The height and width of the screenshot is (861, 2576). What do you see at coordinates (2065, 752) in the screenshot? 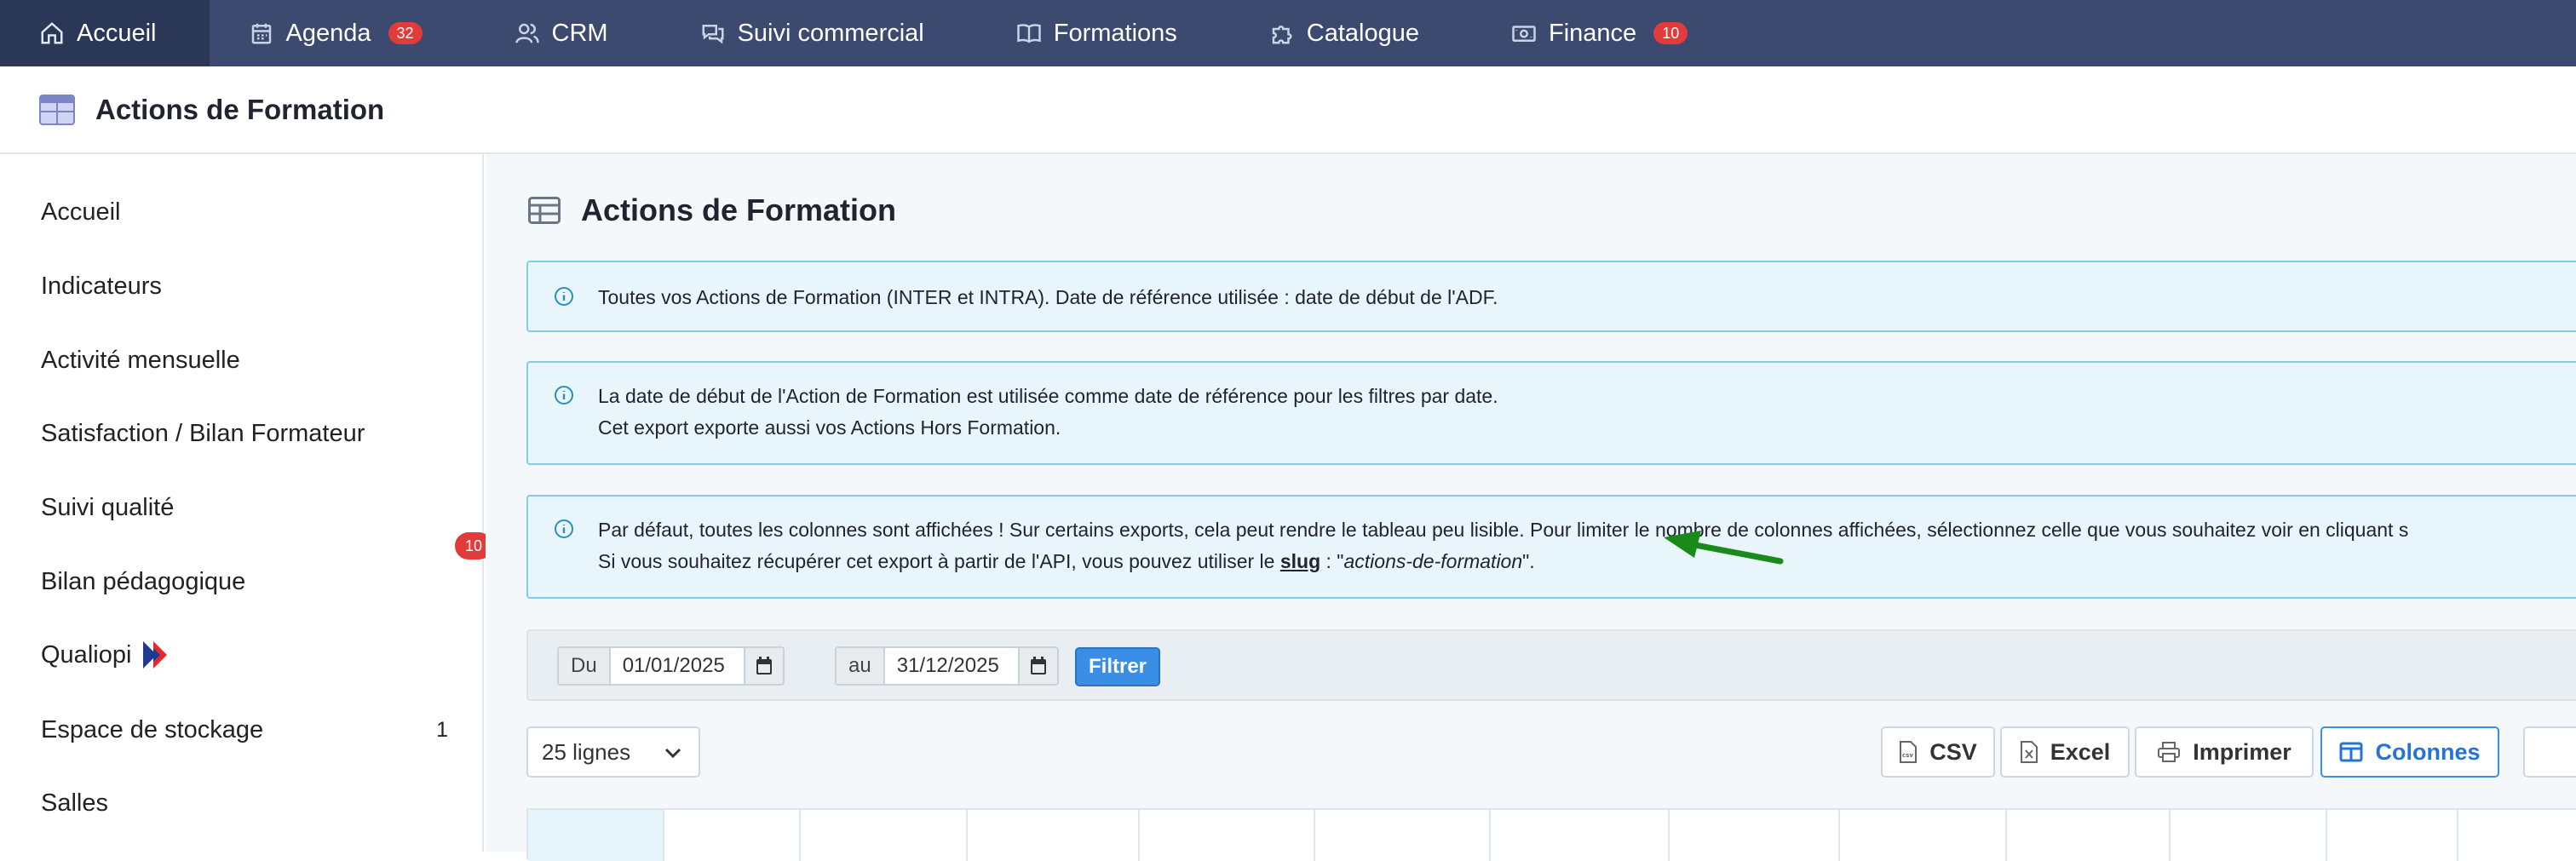
I see `excel-export-button: Excel` at bounding box center [2065, 752].